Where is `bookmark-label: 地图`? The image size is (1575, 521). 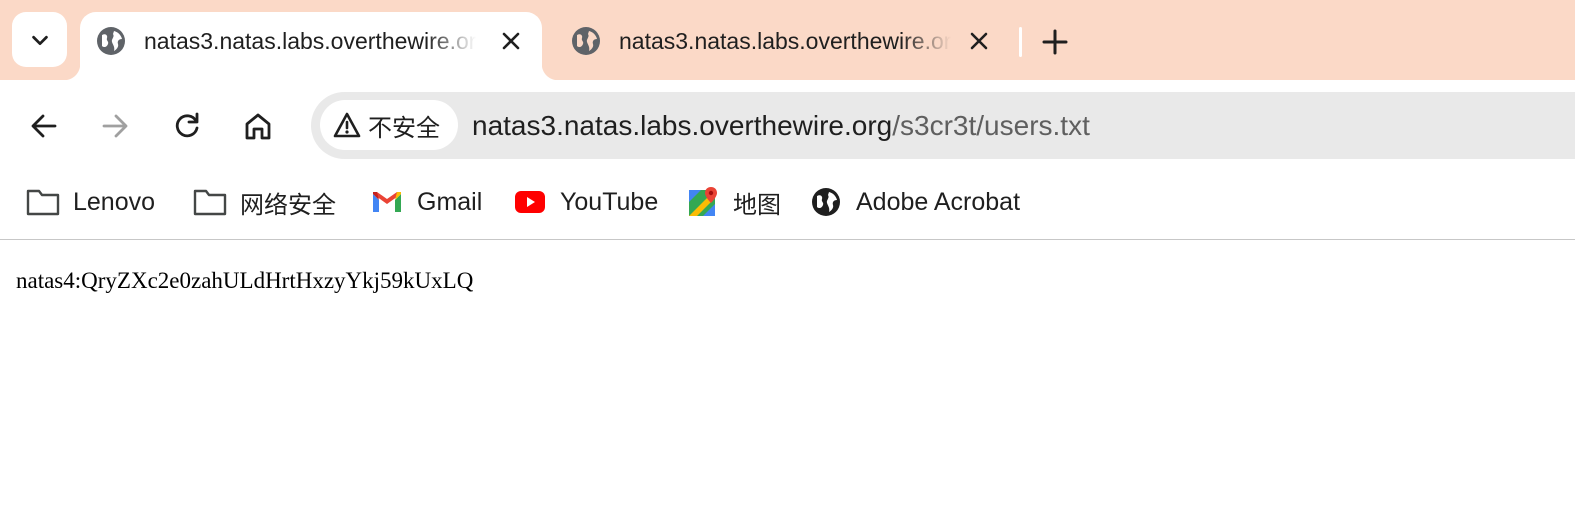 bookmark-label: 地图 is located at coordinates (757, 204).